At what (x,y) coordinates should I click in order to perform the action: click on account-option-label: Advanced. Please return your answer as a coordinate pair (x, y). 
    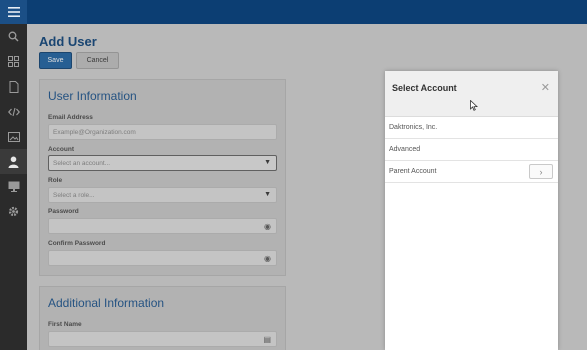
    Looking at the image, I should click on (405, 149).